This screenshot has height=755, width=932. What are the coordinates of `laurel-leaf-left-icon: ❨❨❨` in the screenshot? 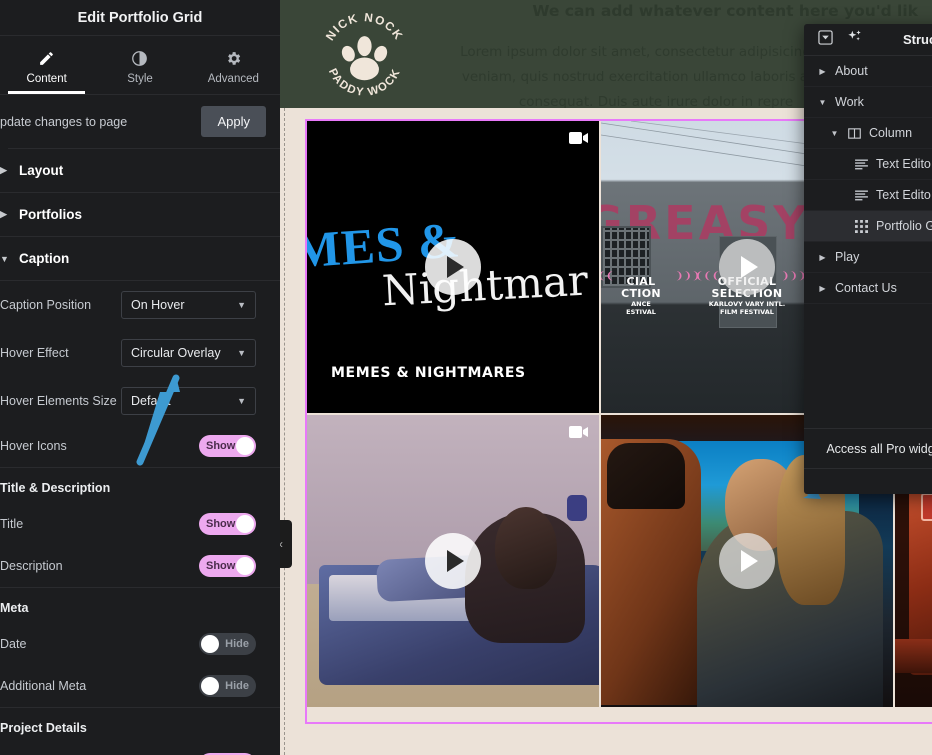 It's located at (608, 276).